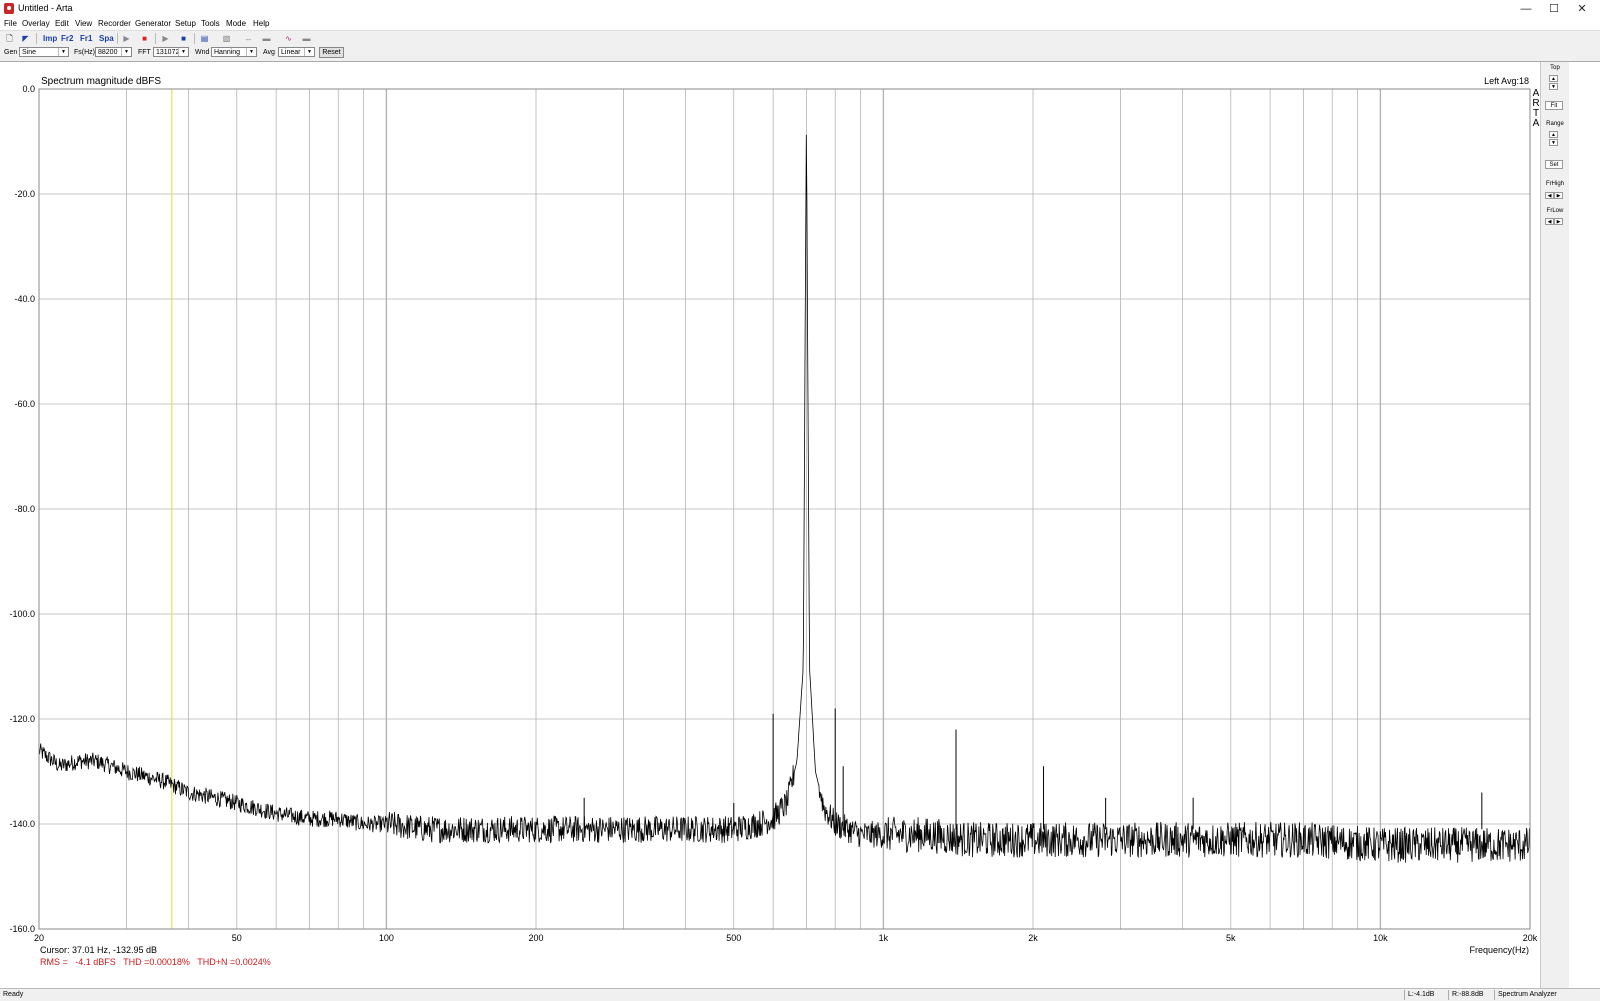 The width and height of the screenshot is (1600, 1001). What do you see at coordinates (1554, 105) in the screenshot?
I see `fit-button: Fit` at bounding box center [1554, 105].